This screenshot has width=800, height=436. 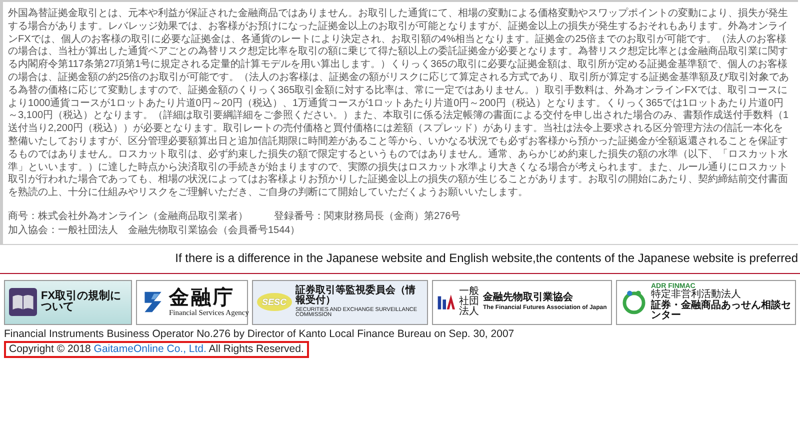 What do you see at coordinates (446, 302) in the screenshot?
I see `emblem-icon` at bounding box center [446, 302].